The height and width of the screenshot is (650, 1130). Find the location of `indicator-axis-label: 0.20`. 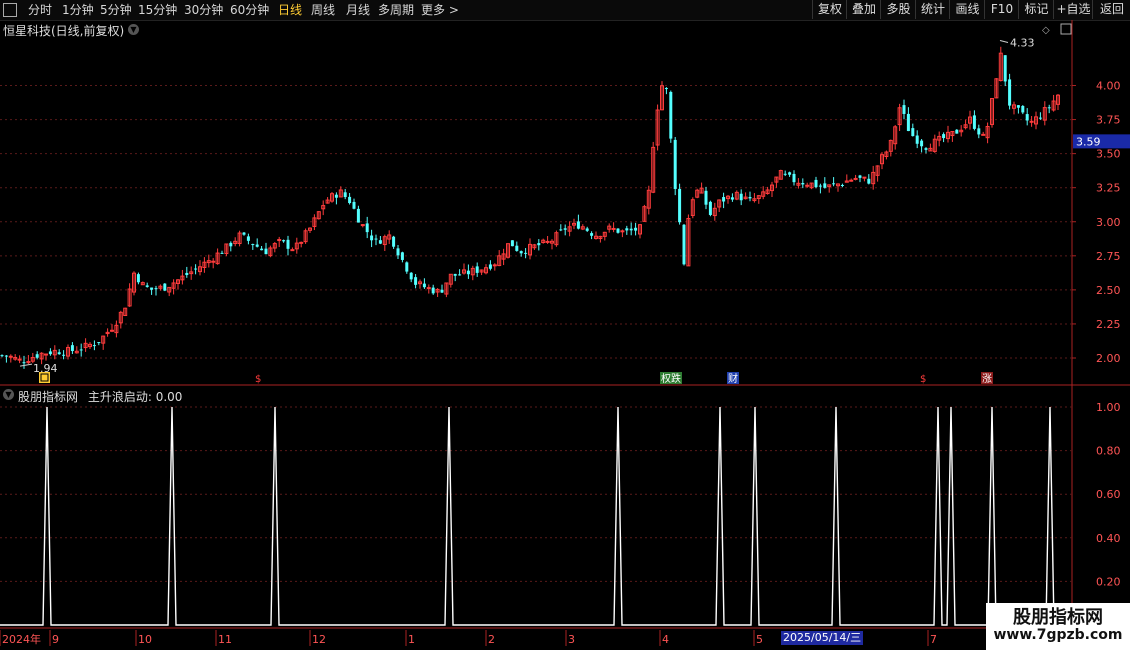

indicator-axis-label: 0.20 is located at coordinates (1108, 581).